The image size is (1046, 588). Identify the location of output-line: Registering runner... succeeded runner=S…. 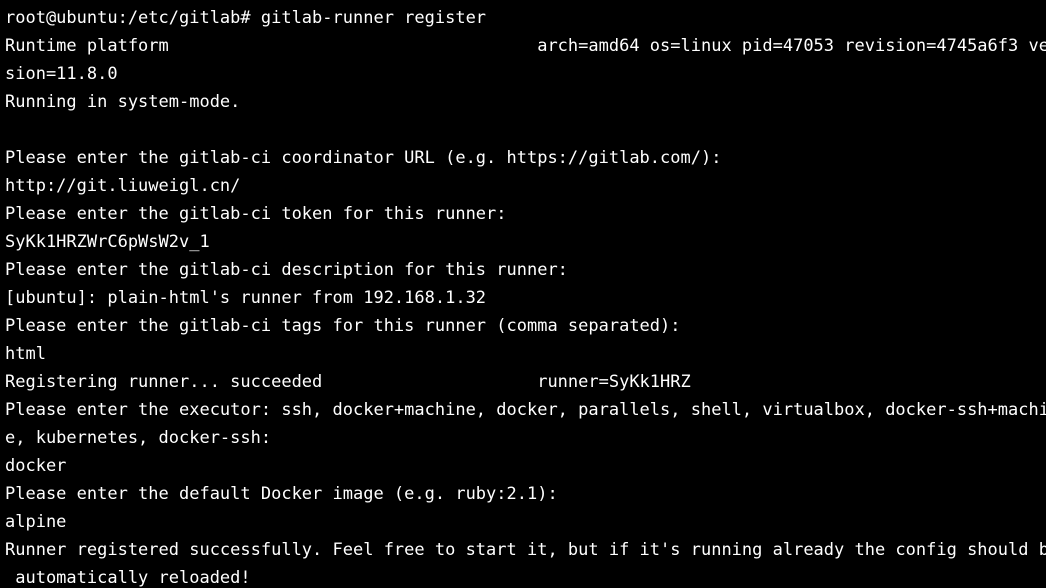
(348, 382).